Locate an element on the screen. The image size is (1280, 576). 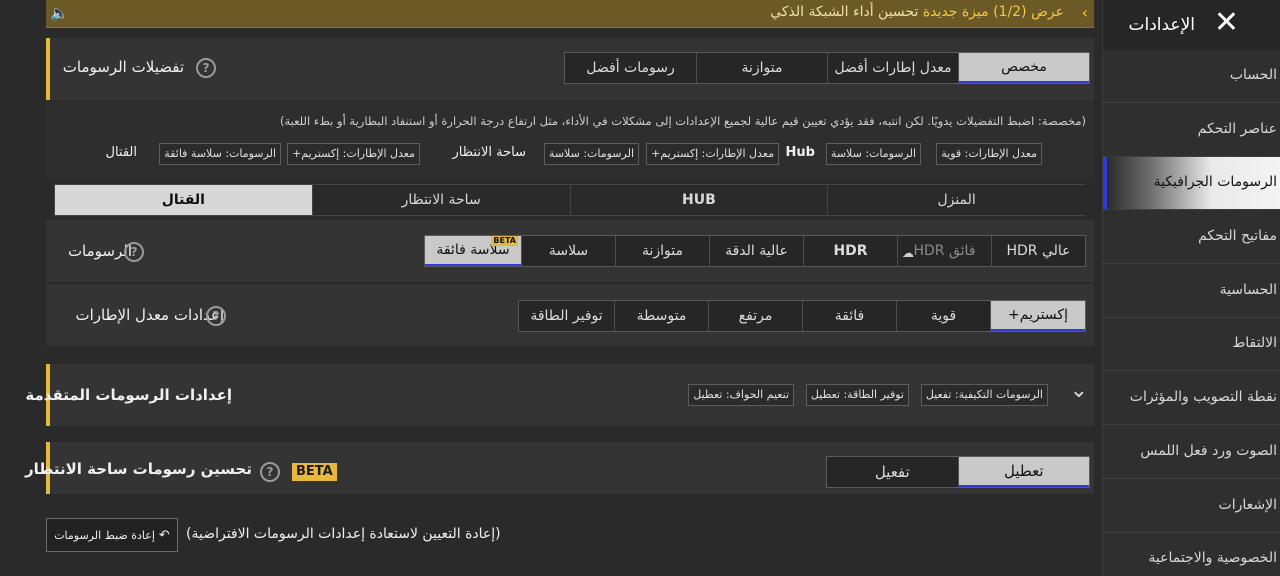
tab-combat: القتال is located at coordinates (183, 200).